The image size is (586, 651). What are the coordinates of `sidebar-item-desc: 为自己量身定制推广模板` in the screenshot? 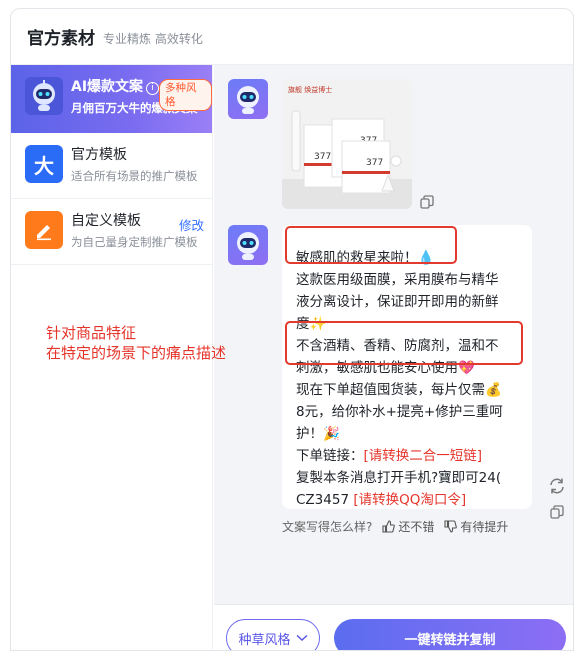 It's located at (134, 242).